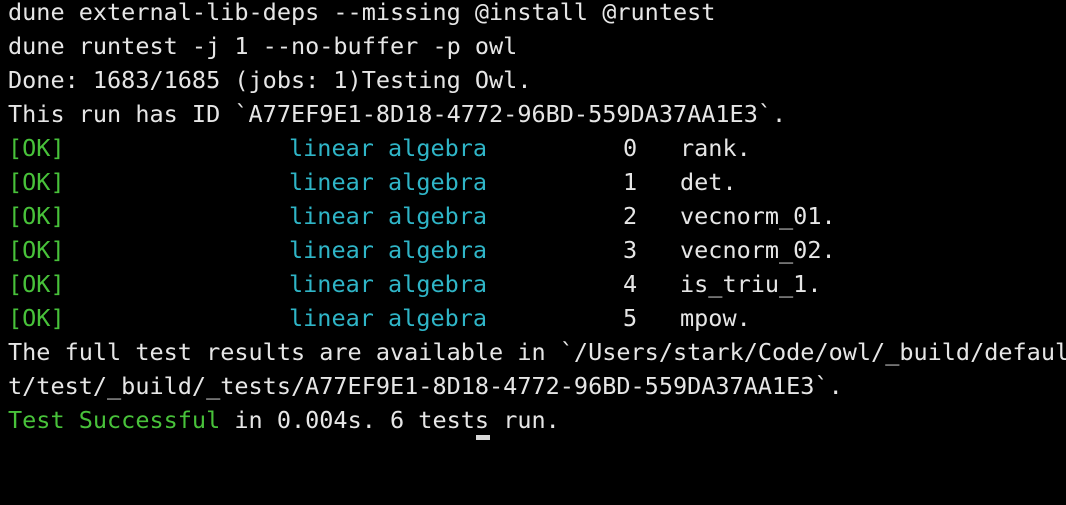 Image resolution: width=1066 pixels, height=505 pixels. What do you see at coordinates (630, 284) in the screenshot?
I see `test-index: 4` at bounding box center [630, 284].